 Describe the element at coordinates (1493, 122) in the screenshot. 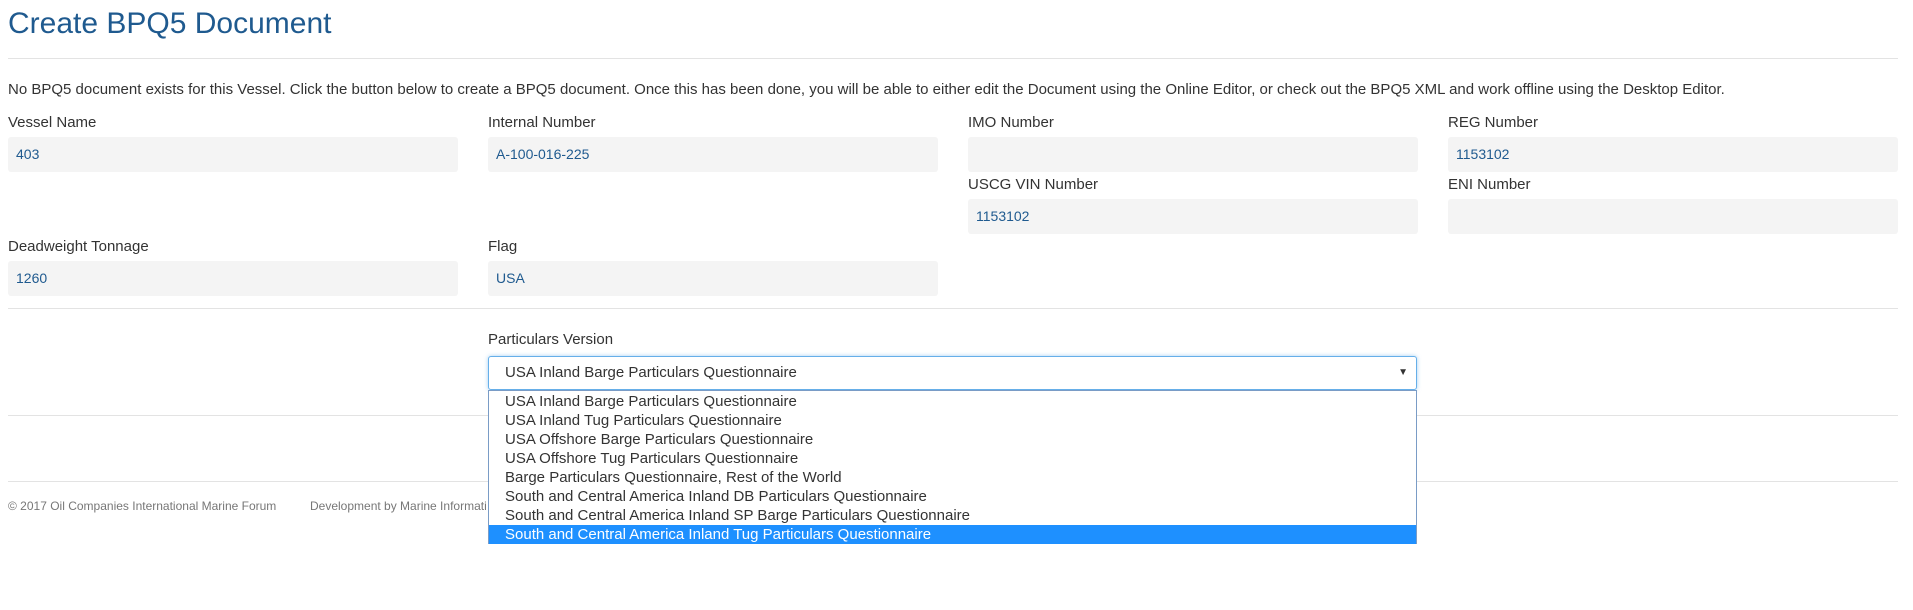

I see `reg-number-label: REG Number` at that location.